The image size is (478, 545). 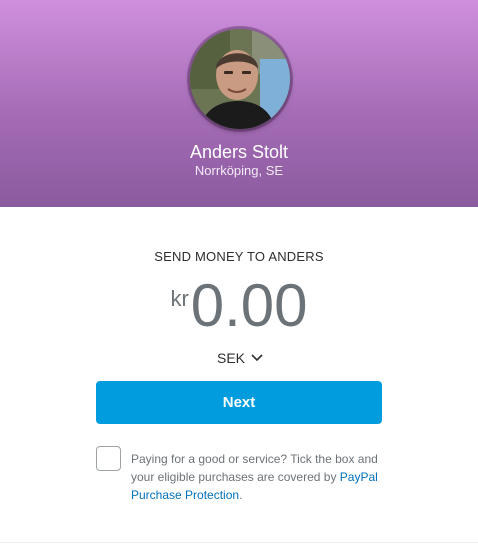 What do you see at coordinates (239, 256) in the screenshot?
I see `send-money-heading: SEND MONEY TO ANDERS` at bounding box center [239, 256].